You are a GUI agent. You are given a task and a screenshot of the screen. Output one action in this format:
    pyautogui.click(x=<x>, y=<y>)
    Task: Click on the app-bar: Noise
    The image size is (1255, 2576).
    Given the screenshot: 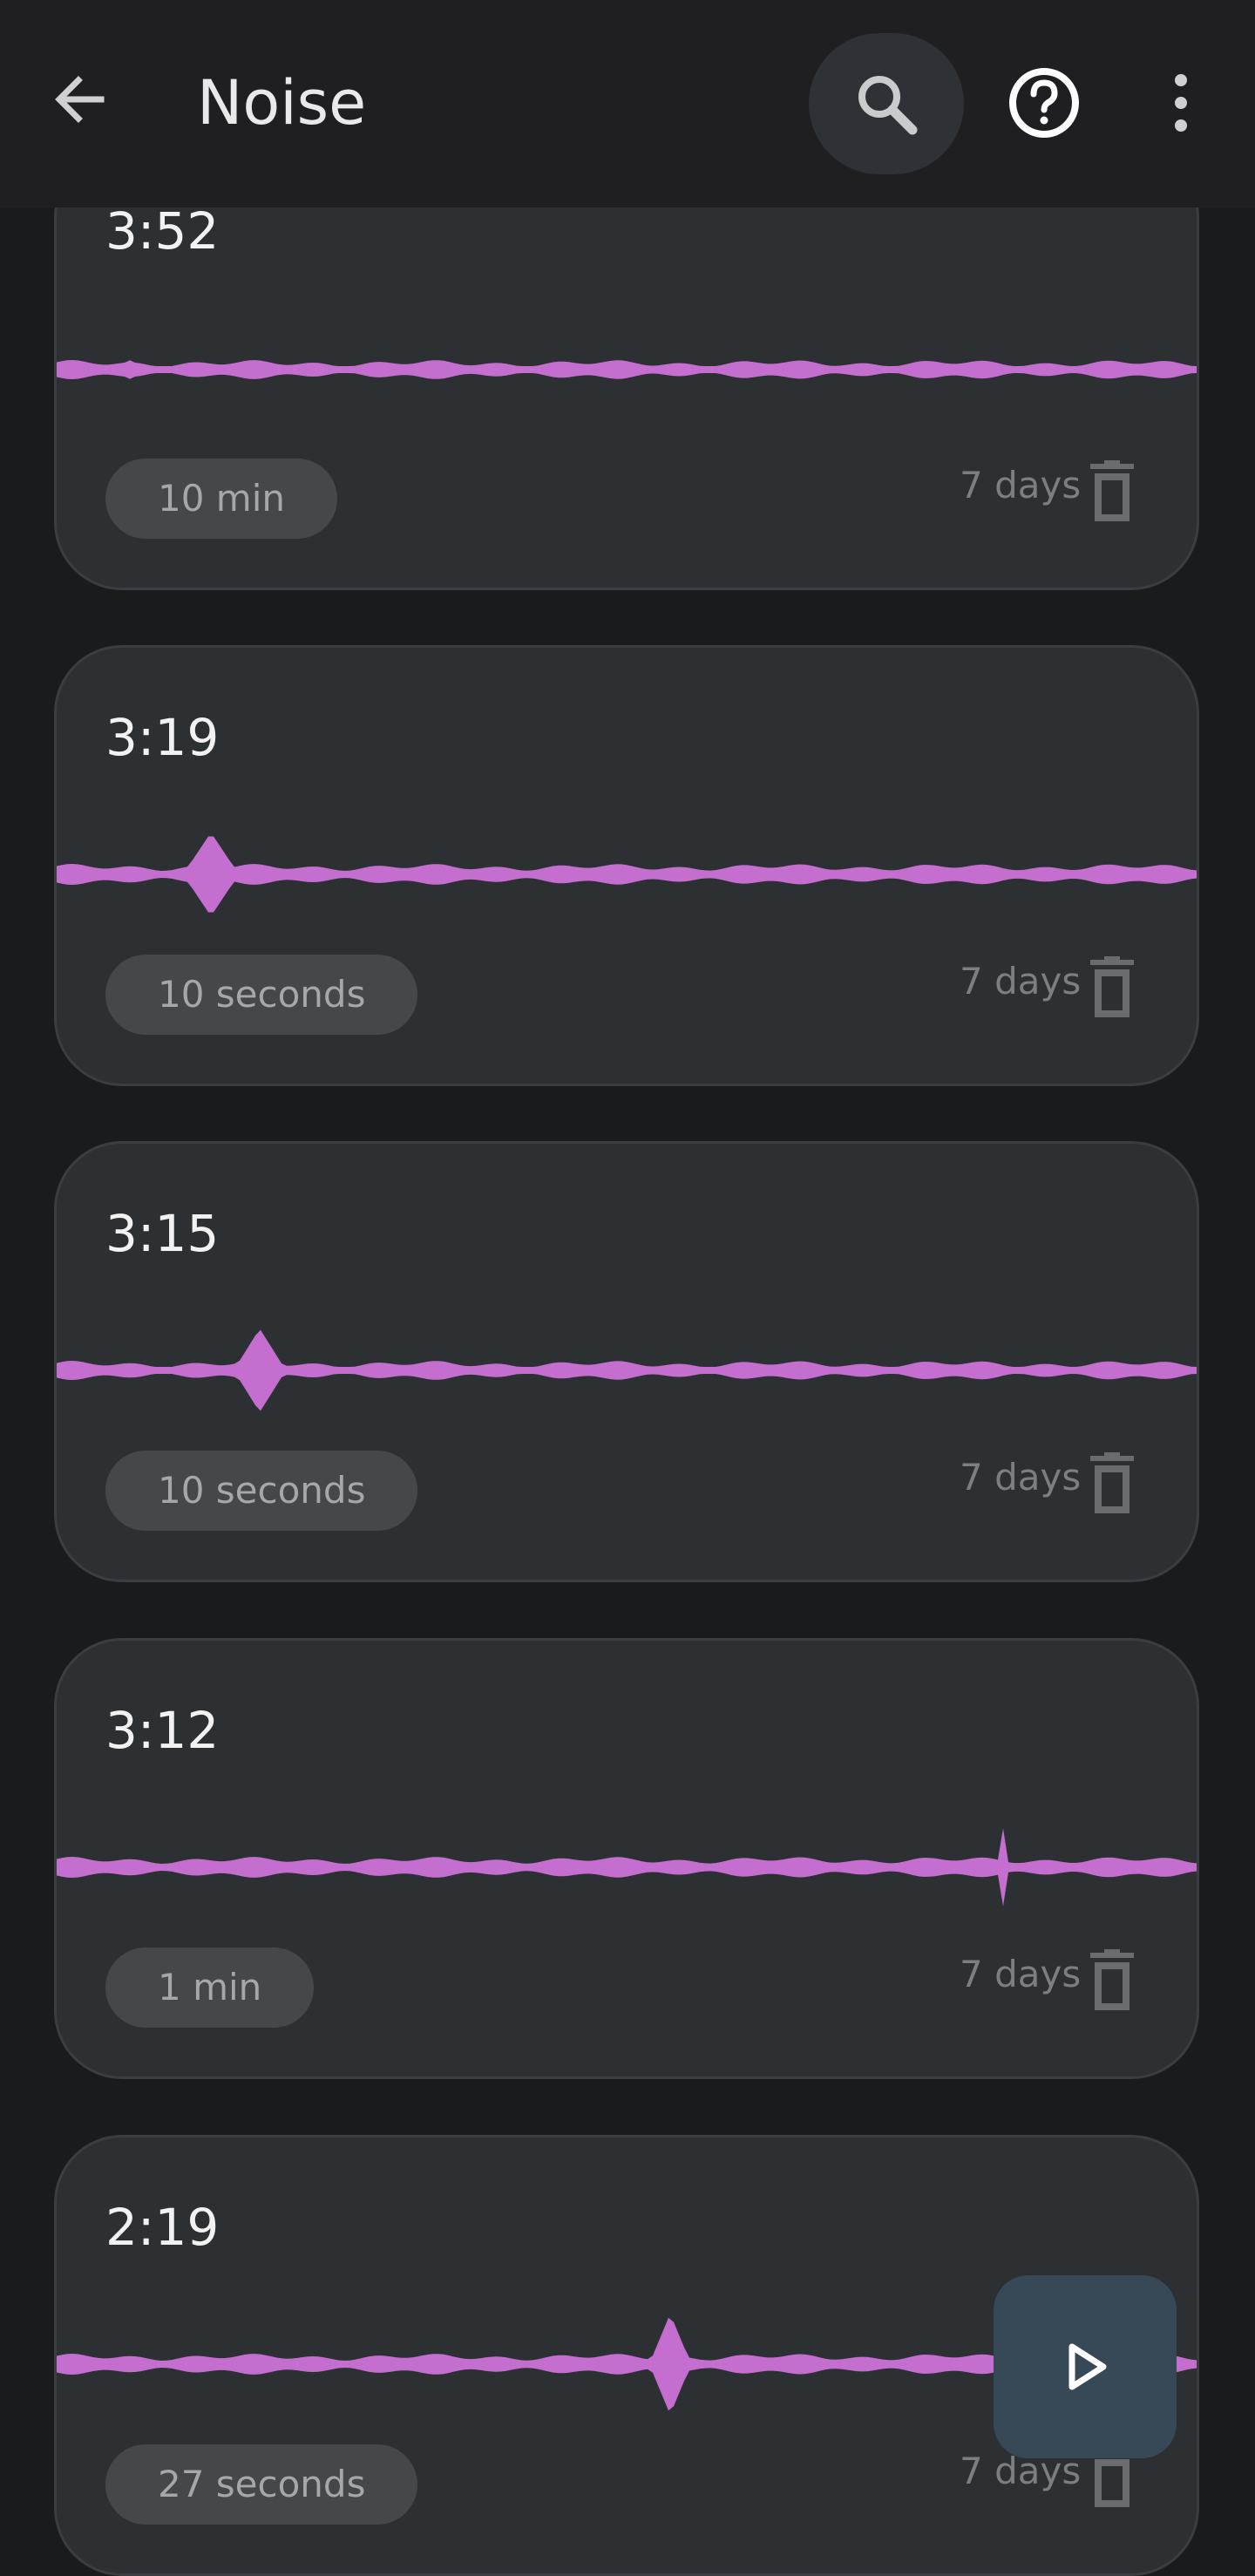 What is the action you would take?
    pyautogui.click(x=628, y=103)
    